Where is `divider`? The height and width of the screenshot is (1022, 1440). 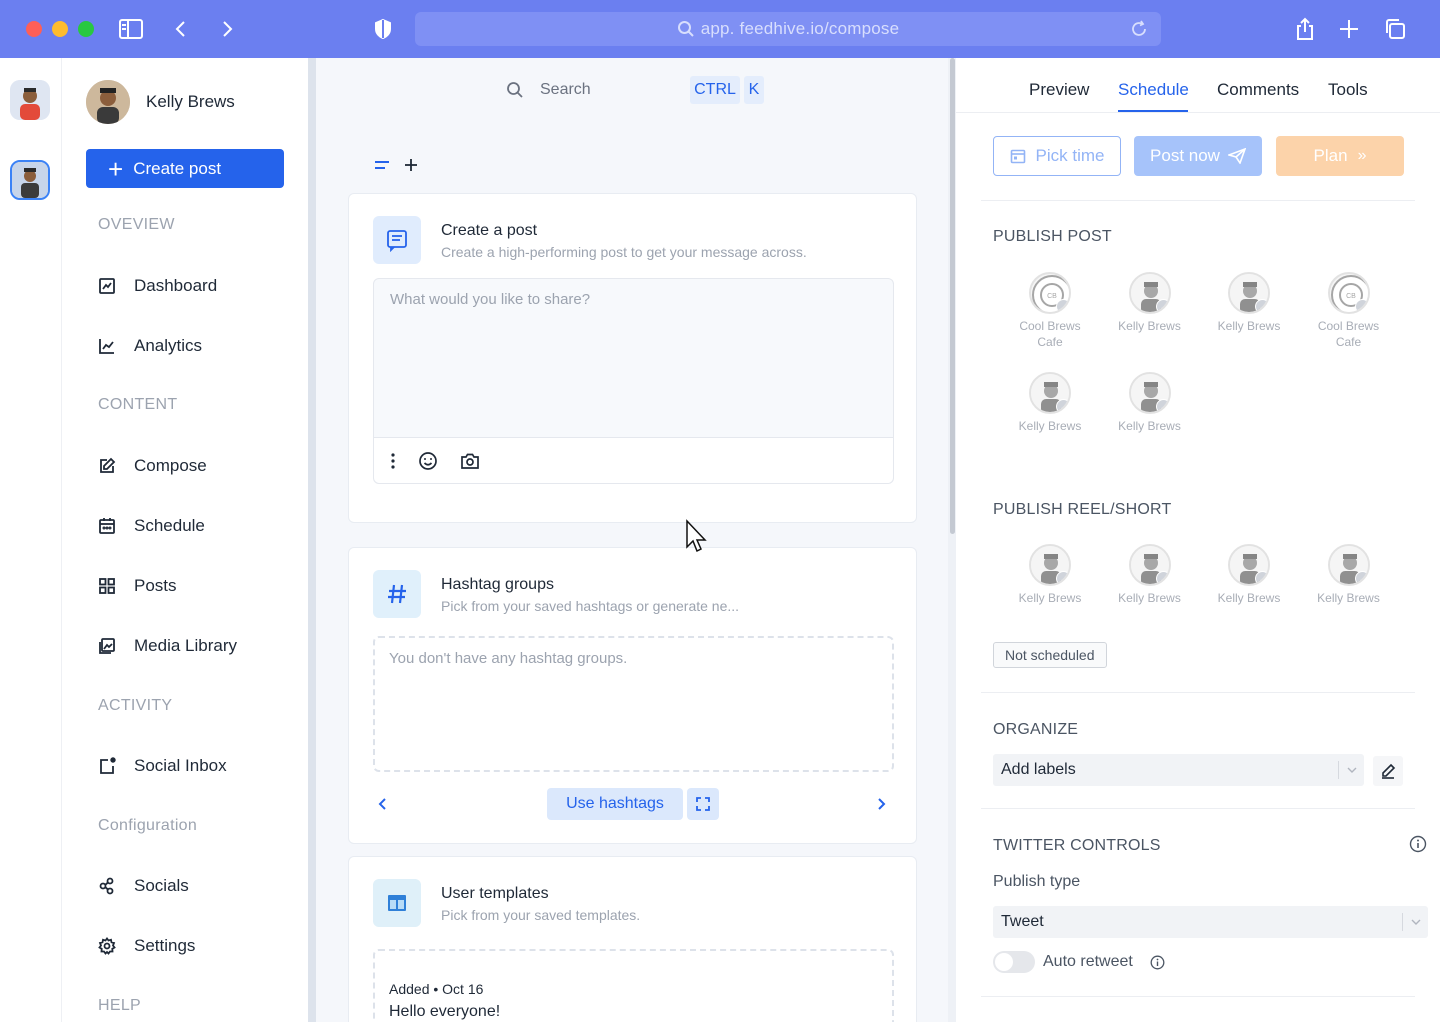 divider is located at coordinates (1198, 200).